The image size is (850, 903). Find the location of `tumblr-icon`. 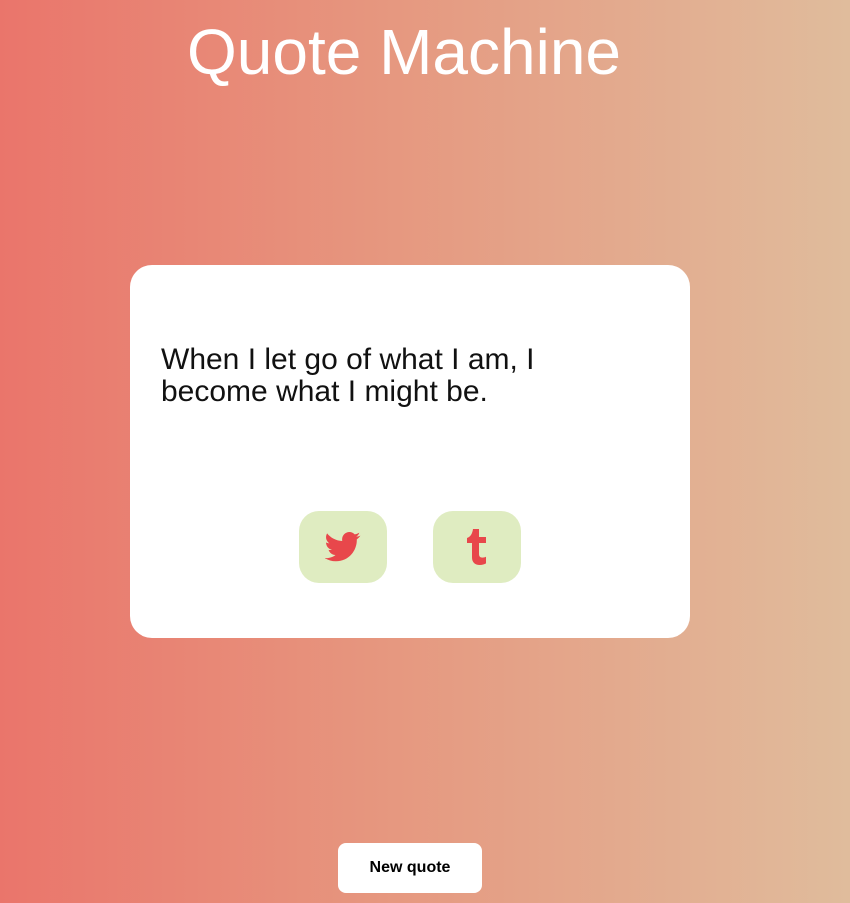

tumblr-icon is located at coordinates (477, 547).